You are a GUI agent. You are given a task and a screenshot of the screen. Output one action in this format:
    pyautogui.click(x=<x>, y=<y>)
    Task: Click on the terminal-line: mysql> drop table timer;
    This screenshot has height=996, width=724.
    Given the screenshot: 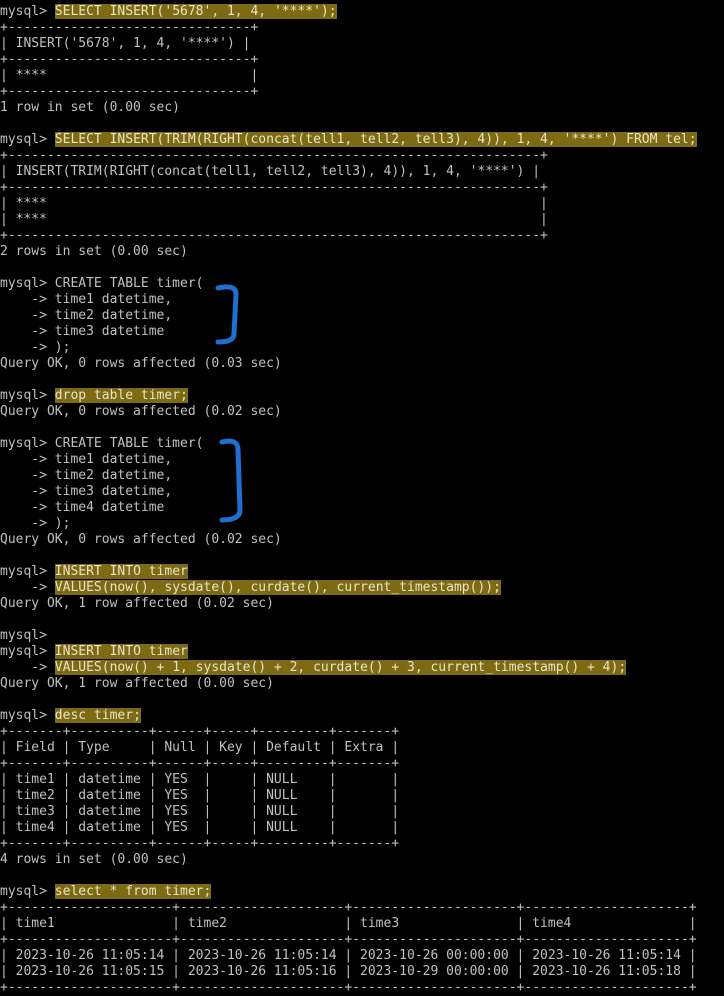 What is the action you would take?
    pyautogui.click(x=362, y=396)
    